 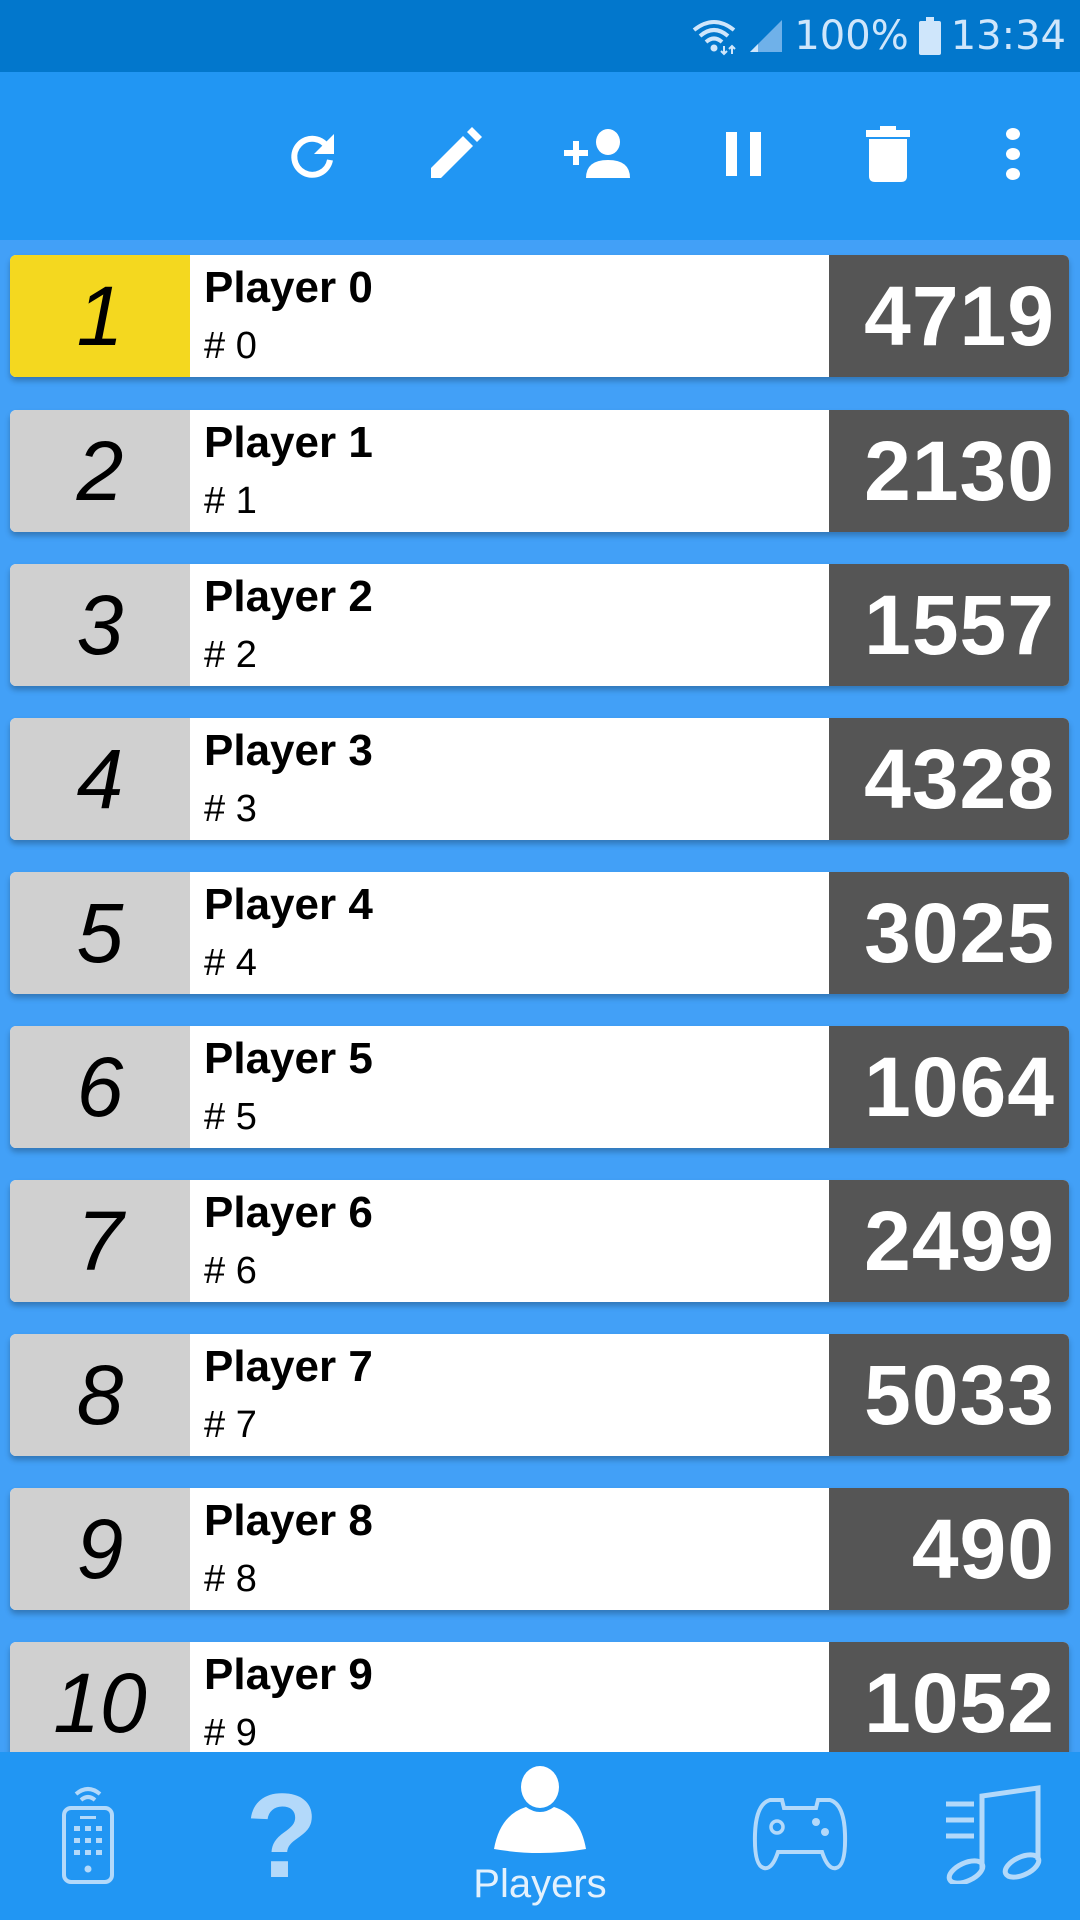 I want to click on nav-music, so click(x=992, y=1836).